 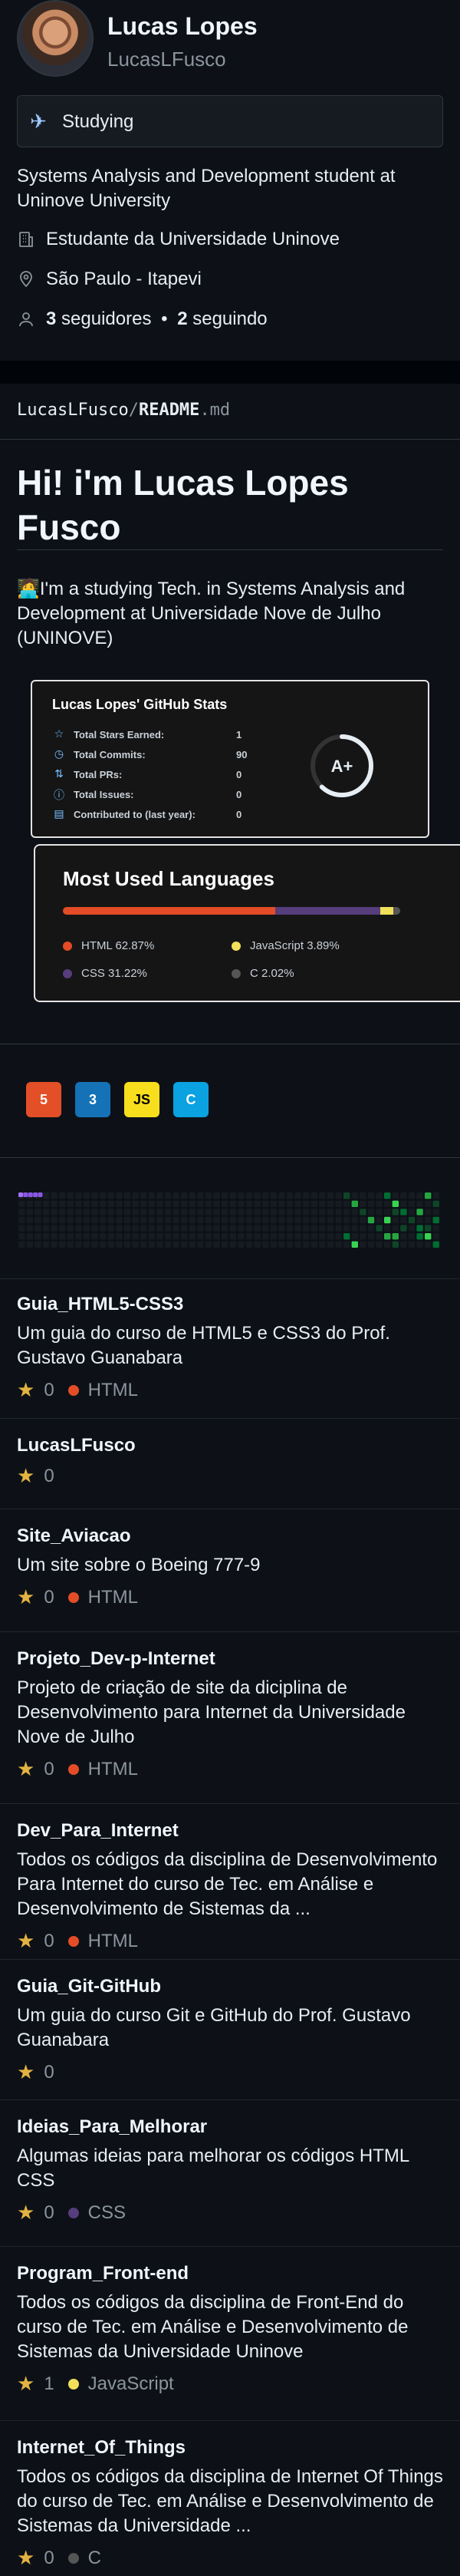 What do you see at coordinates (230, 1987) in the screenshot?
I see `repo-name: Guia_Git-GitHub` at bounding box center [230, 1987].